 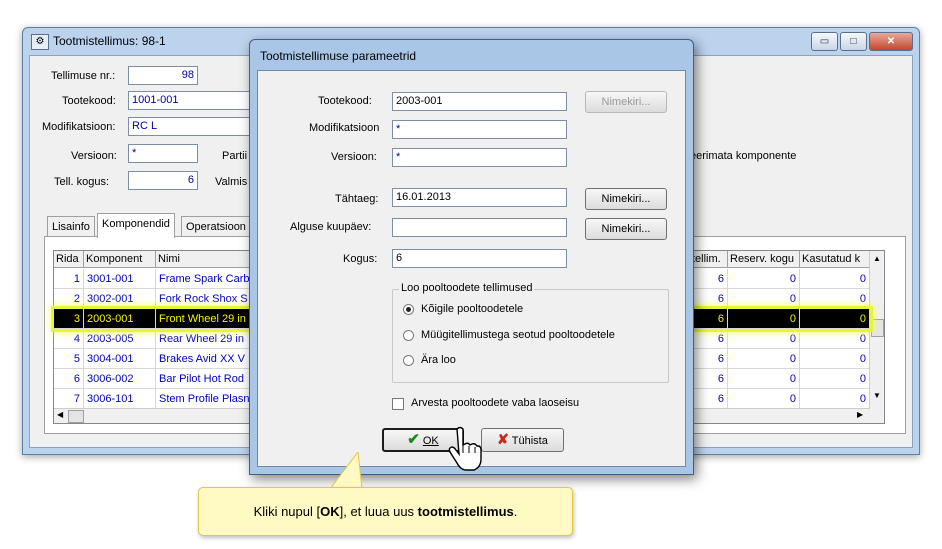 I want to click on tooltip-pointer, so click(x=345, y=471).